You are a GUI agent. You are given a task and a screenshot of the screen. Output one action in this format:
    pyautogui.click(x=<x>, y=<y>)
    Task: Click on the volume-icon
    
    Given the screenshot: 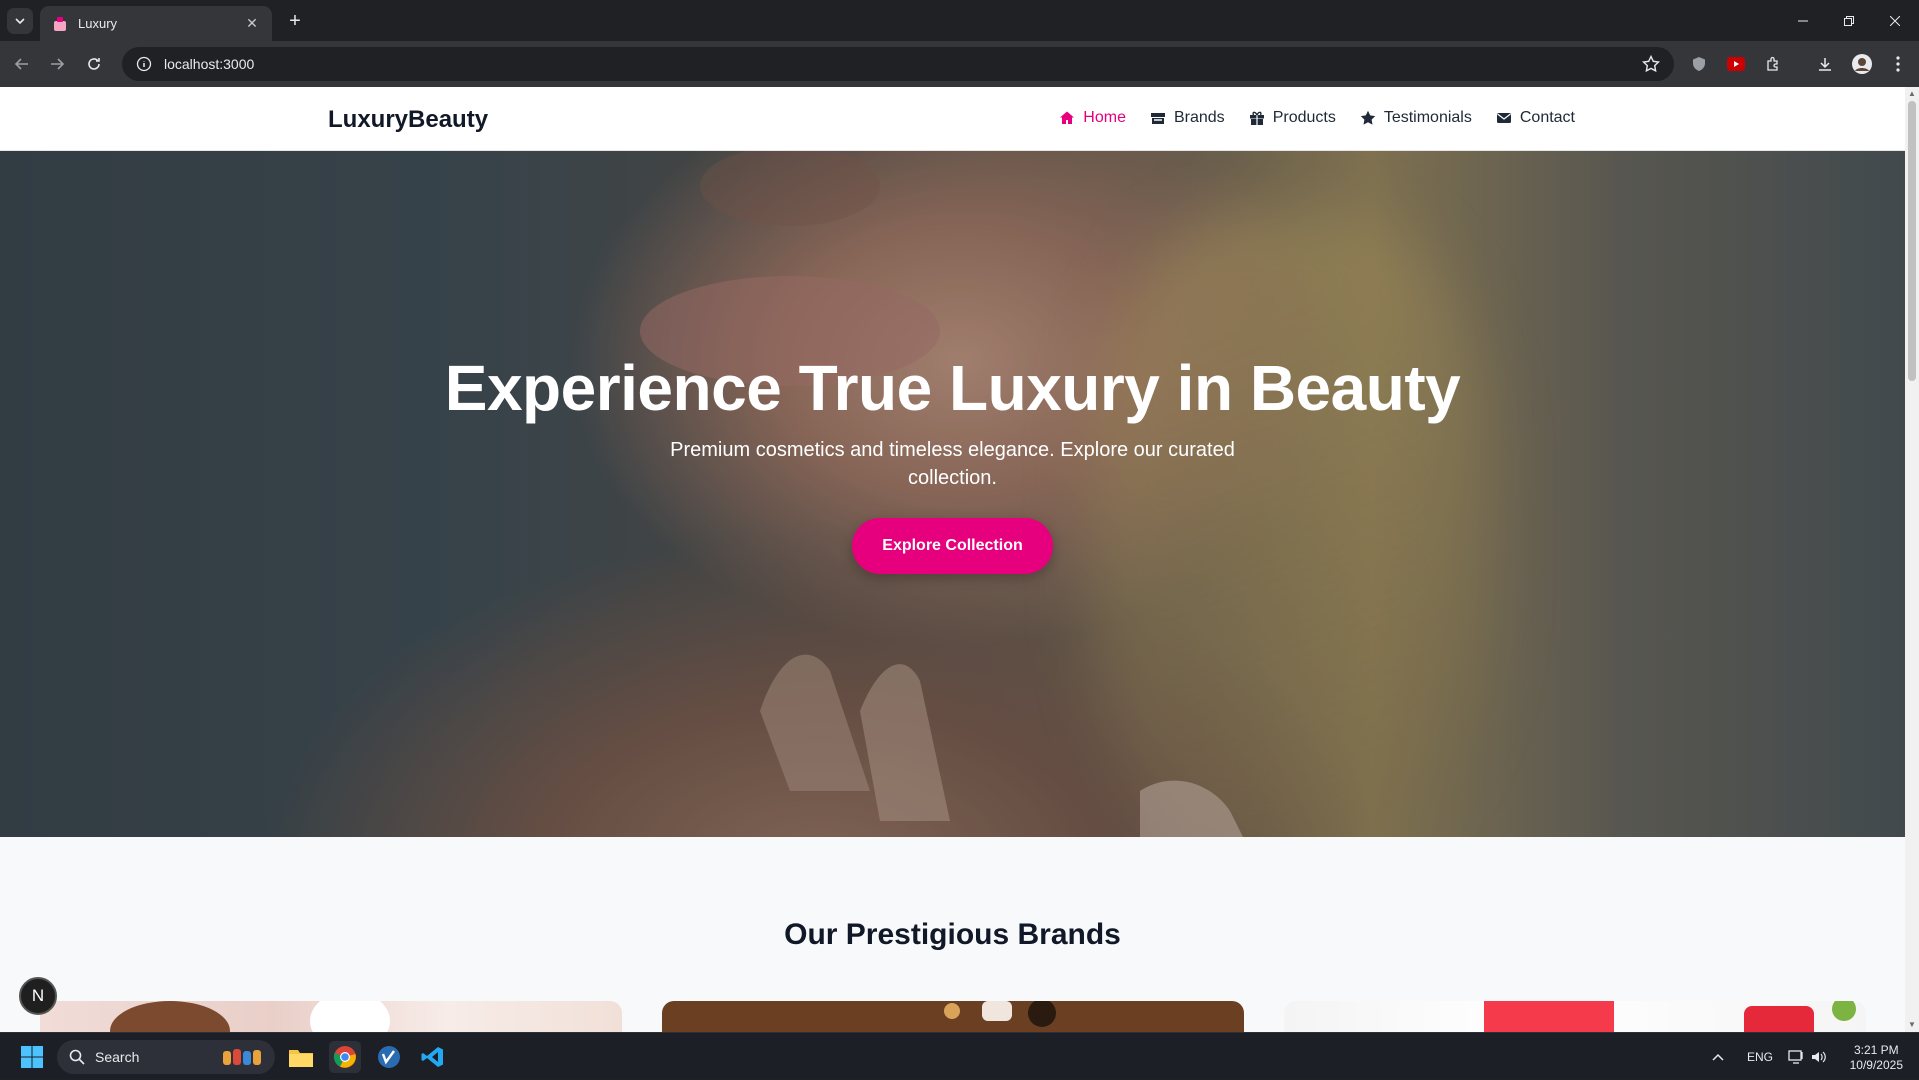 What is the action you would take?
    pyautogui.click(x=1819, y=1056)
    